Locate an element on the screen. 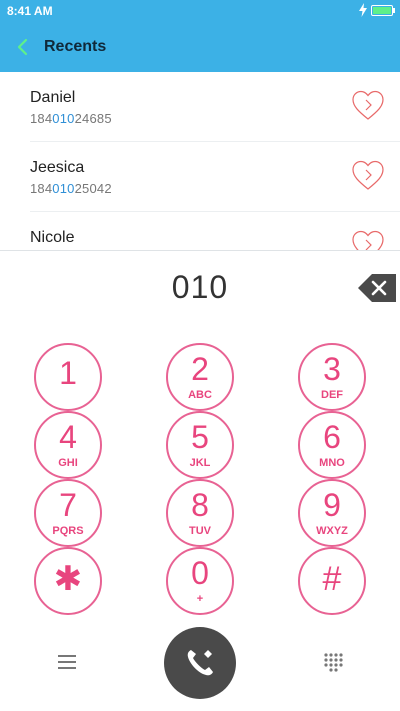  app-bar: 8:41 AM Recents is located at coordinates (200, 36).